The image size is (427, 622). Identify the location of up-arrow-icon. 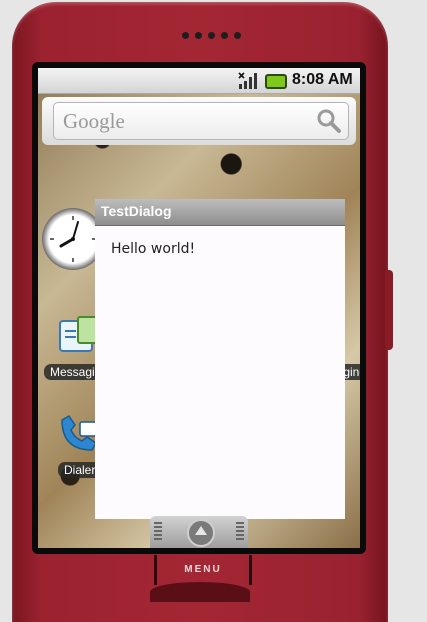
(201, 533).